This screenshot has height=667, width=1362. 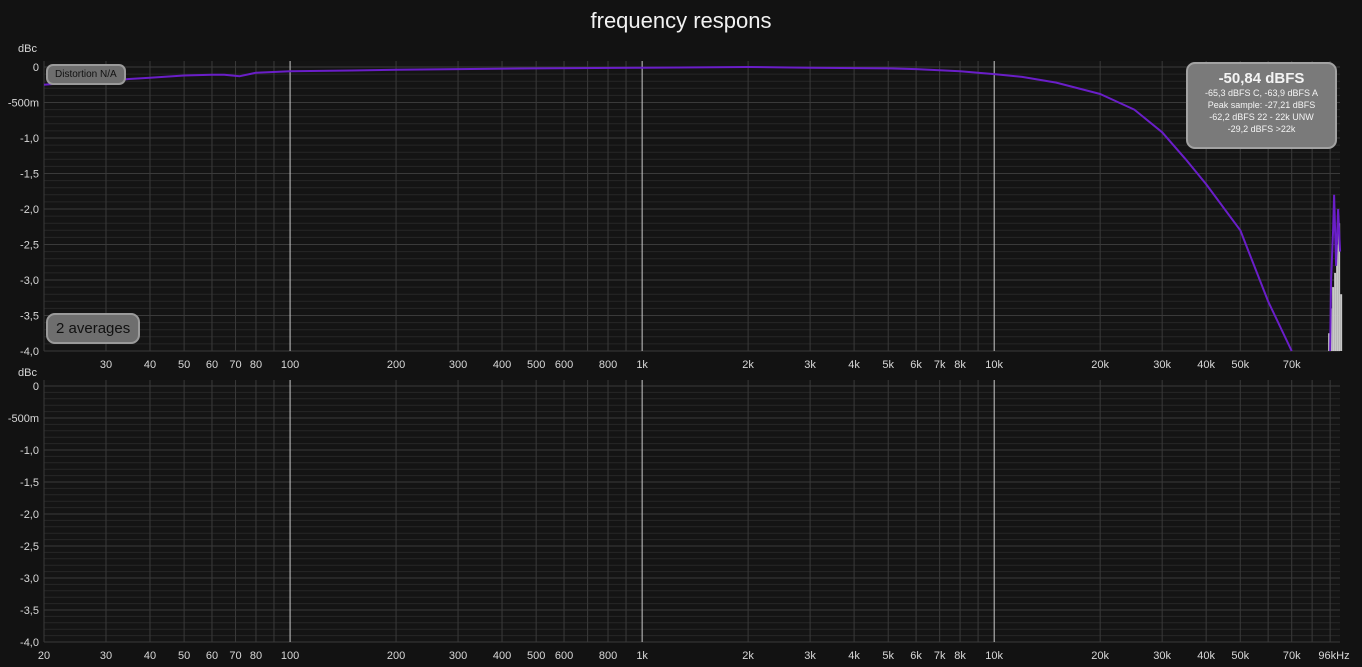 What do you see at coordinates (36, 68) in the screenshot?
I see `top-ytick-label: 0` at bounding box center [36, 68].